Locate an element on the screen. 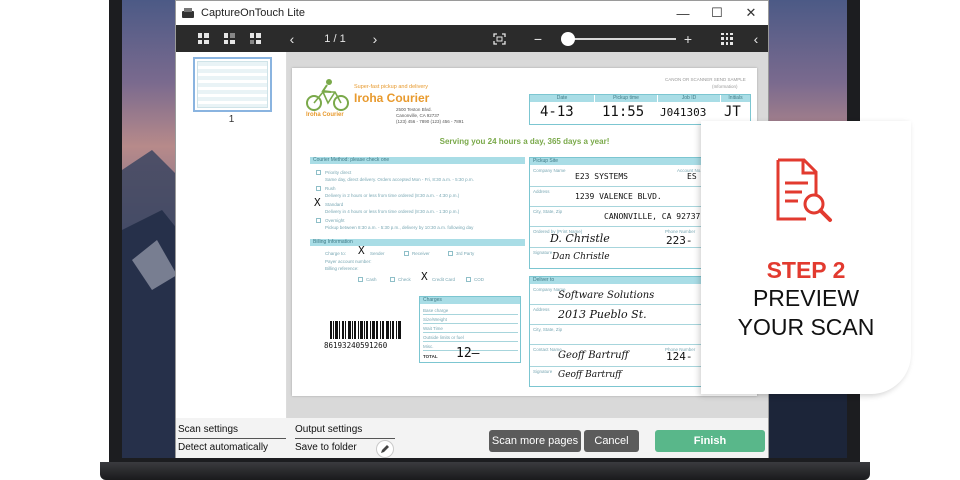  deliver-signature-label: Signature is located at coordinates (543, 371).